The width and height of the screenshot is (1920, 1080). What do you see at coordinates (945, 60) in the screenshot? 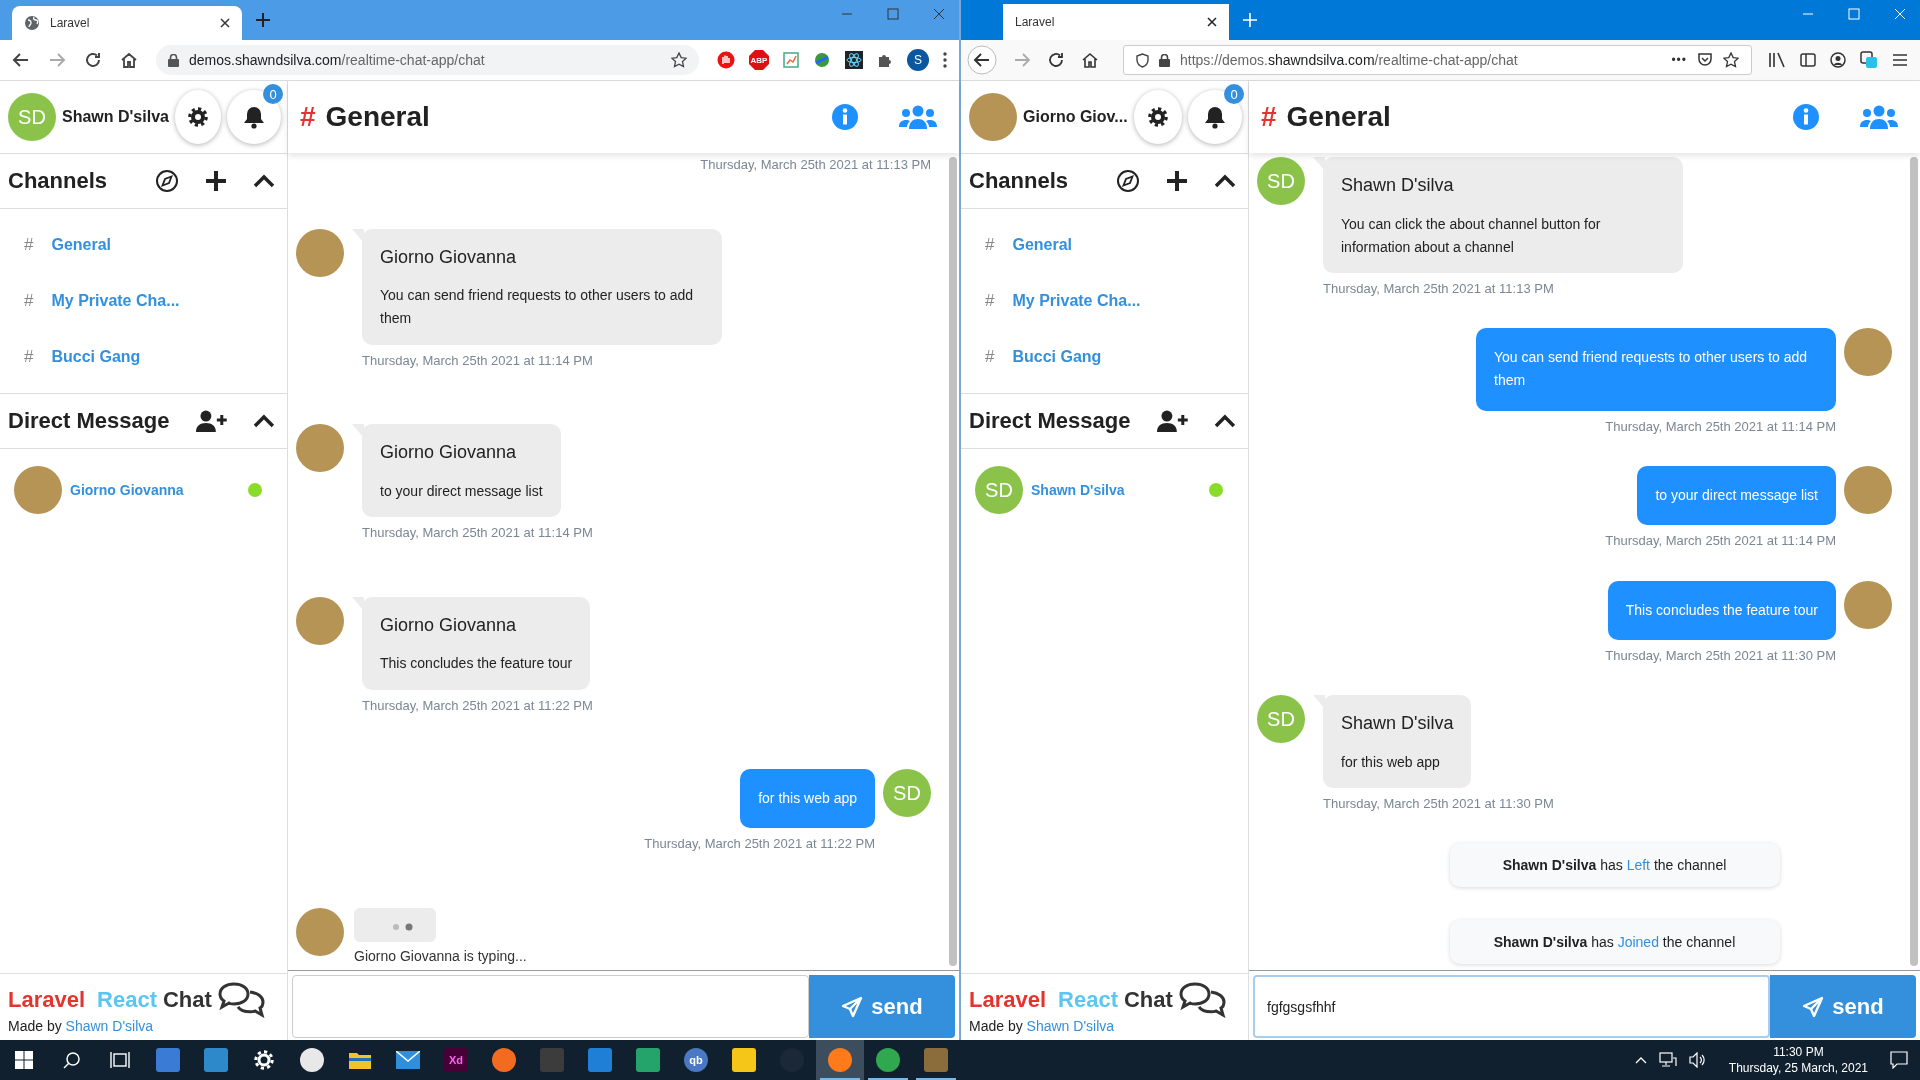
I see `kebab-menu-icon` at bounding box center [945, 60].